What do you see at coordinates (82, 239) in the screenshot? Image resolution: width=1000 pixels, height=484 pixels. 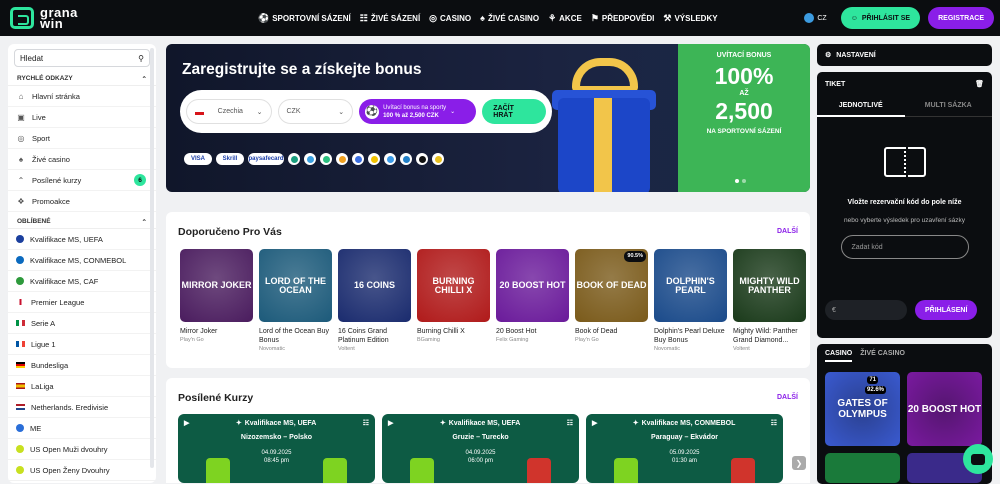 I see `sidebar-item-fav-0: Kvalifikace MS, UEFA` at bounding box center [82, 239].